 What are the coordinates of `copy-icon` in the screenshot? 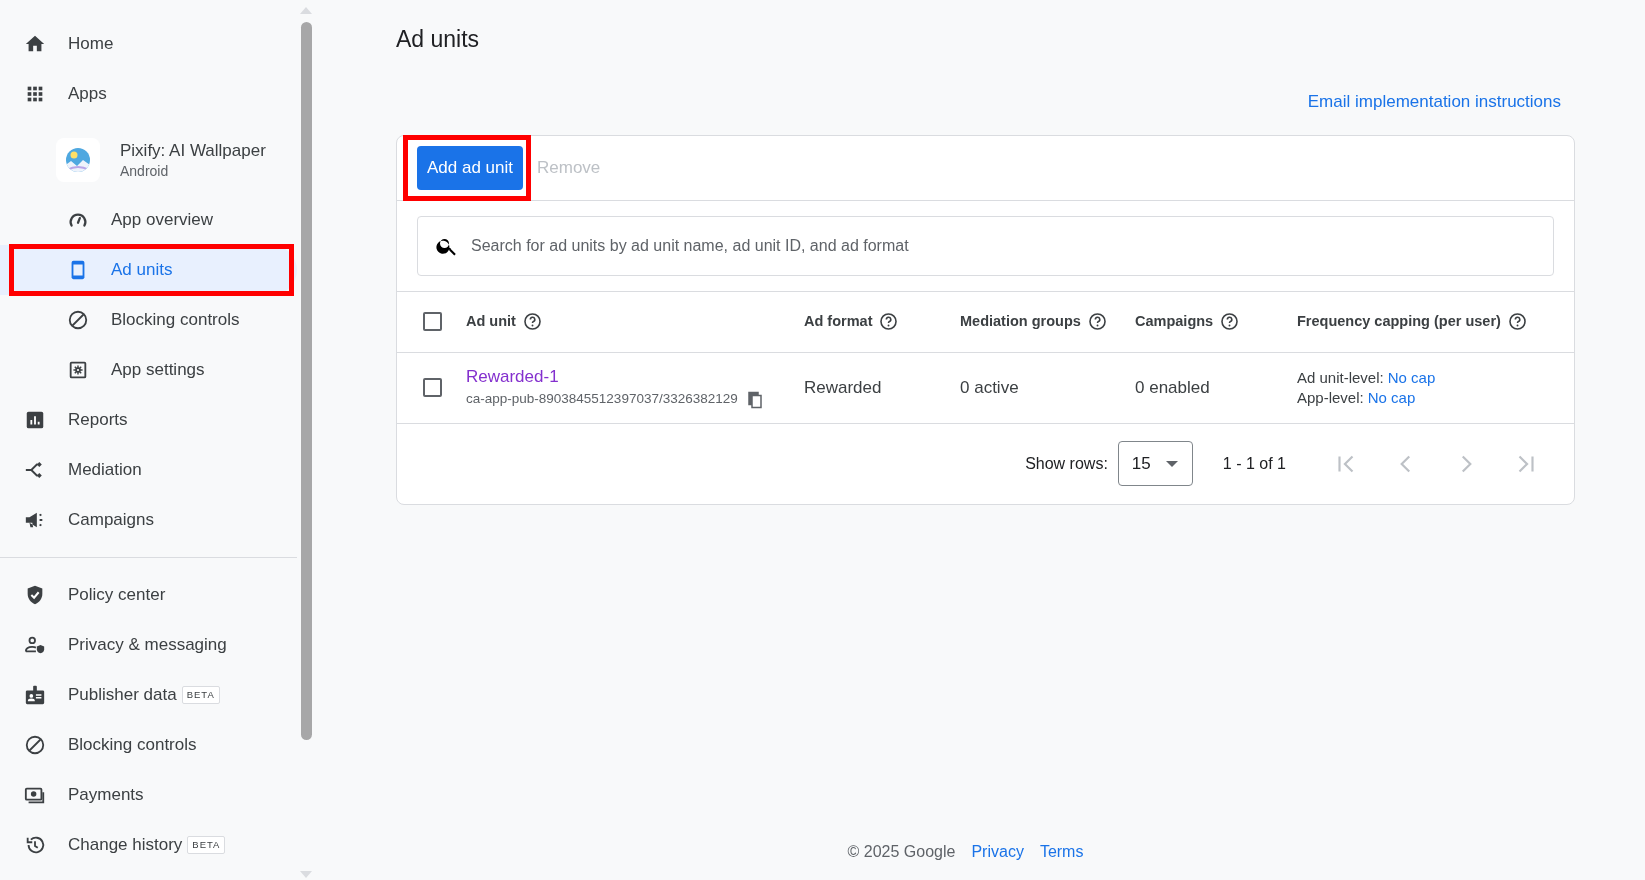 It's located at (754, 399).